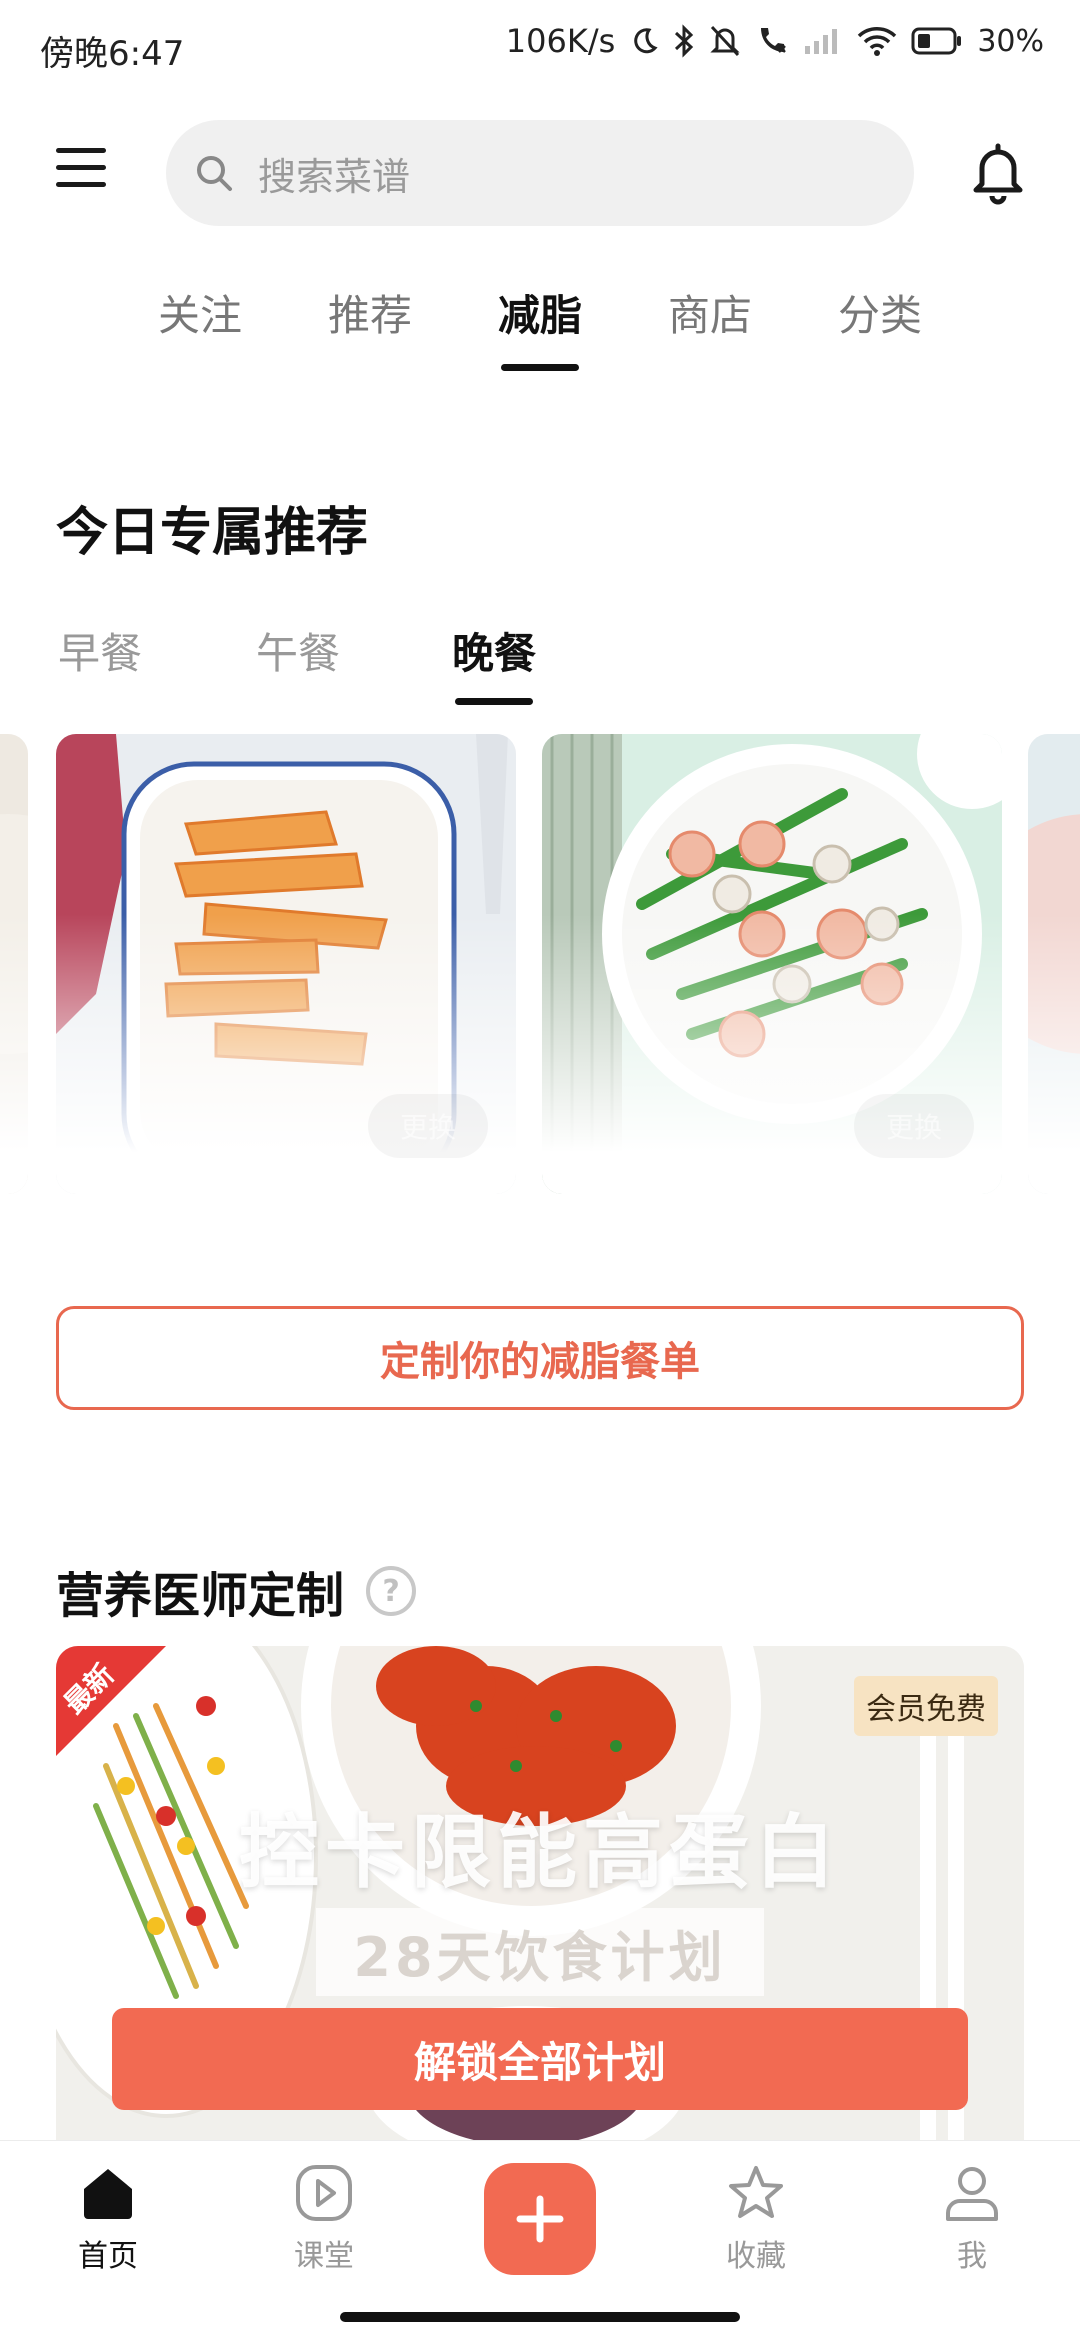 The width and height of the screenshot is (1080, 2340). What do you see at coordinates (926, 1706) in the screenshot?
I see `member-free-badge: 会员免费` at bounding box center [926, 1706].